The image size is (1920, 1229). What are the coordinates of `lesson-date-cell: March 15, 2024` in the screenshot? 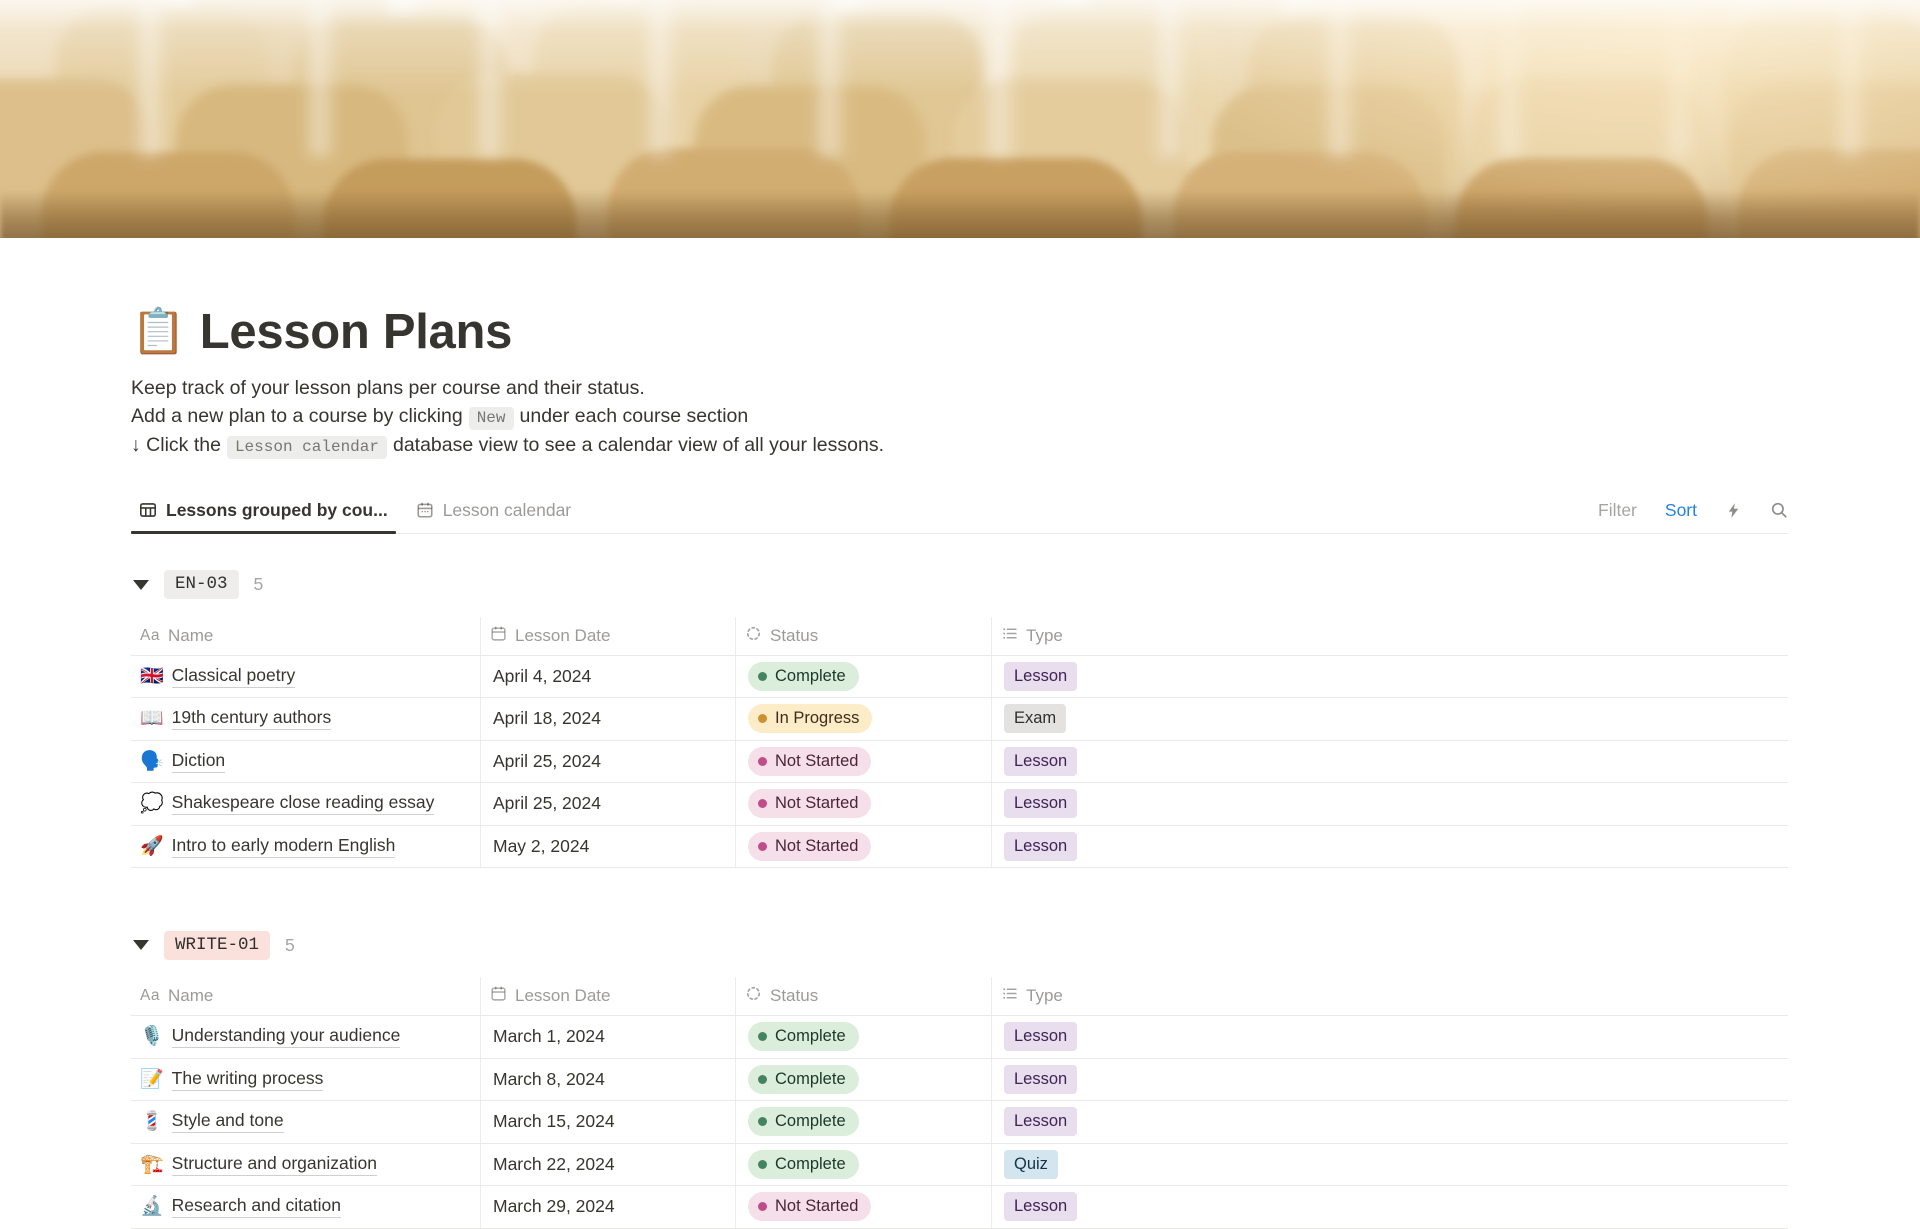 It's located at (608, 1122).